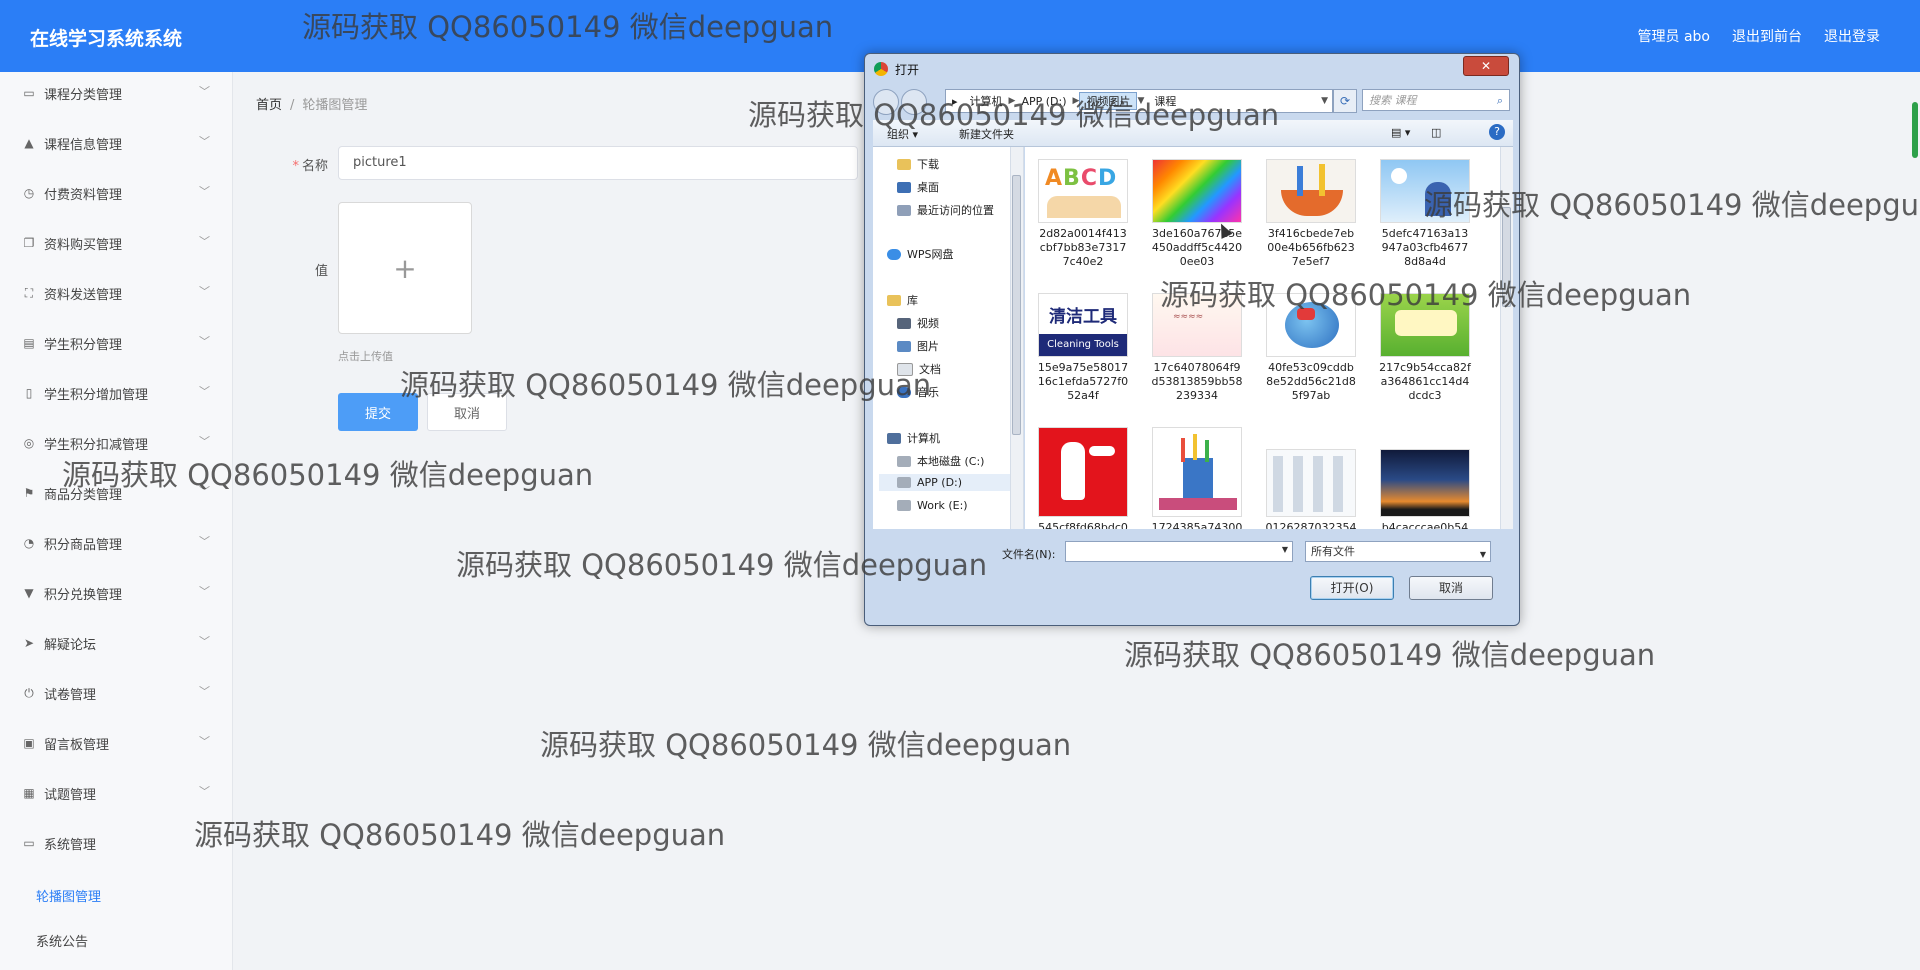 This screenshot has width=1920, height=970. I want to click on sidebar-item-message-board: ▣ 留言板管理 ﹀, so click(116, 743).